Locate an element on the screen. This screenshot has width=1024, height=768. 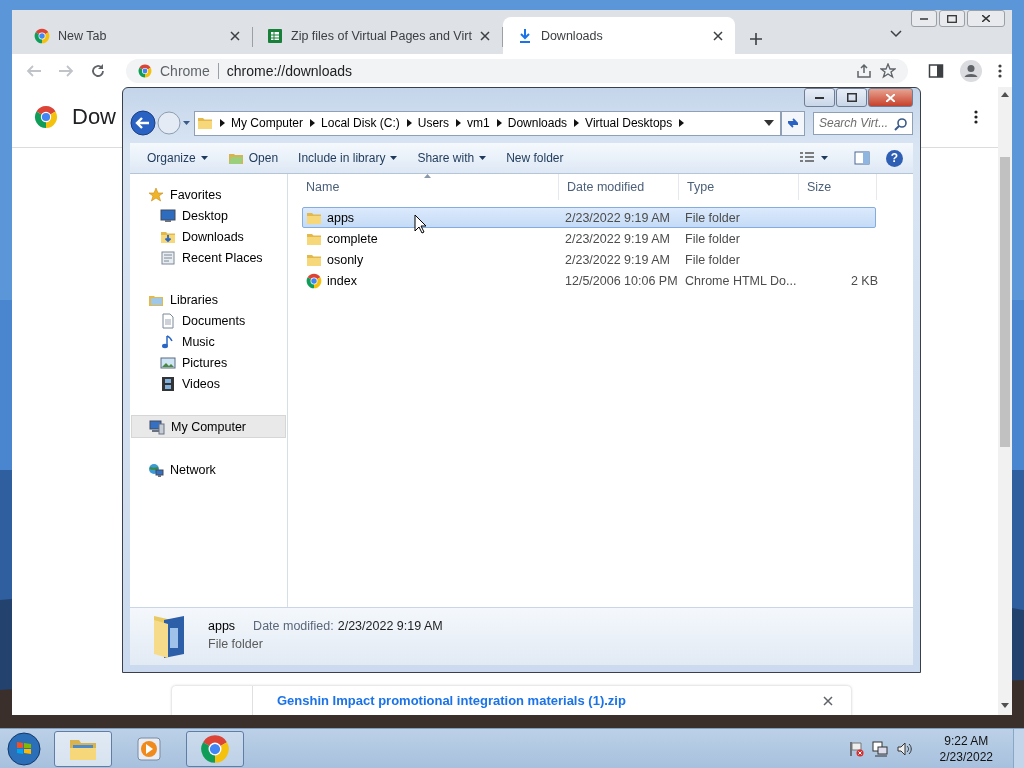
browser-tab: New Tab is located at coordinates (136, 35).